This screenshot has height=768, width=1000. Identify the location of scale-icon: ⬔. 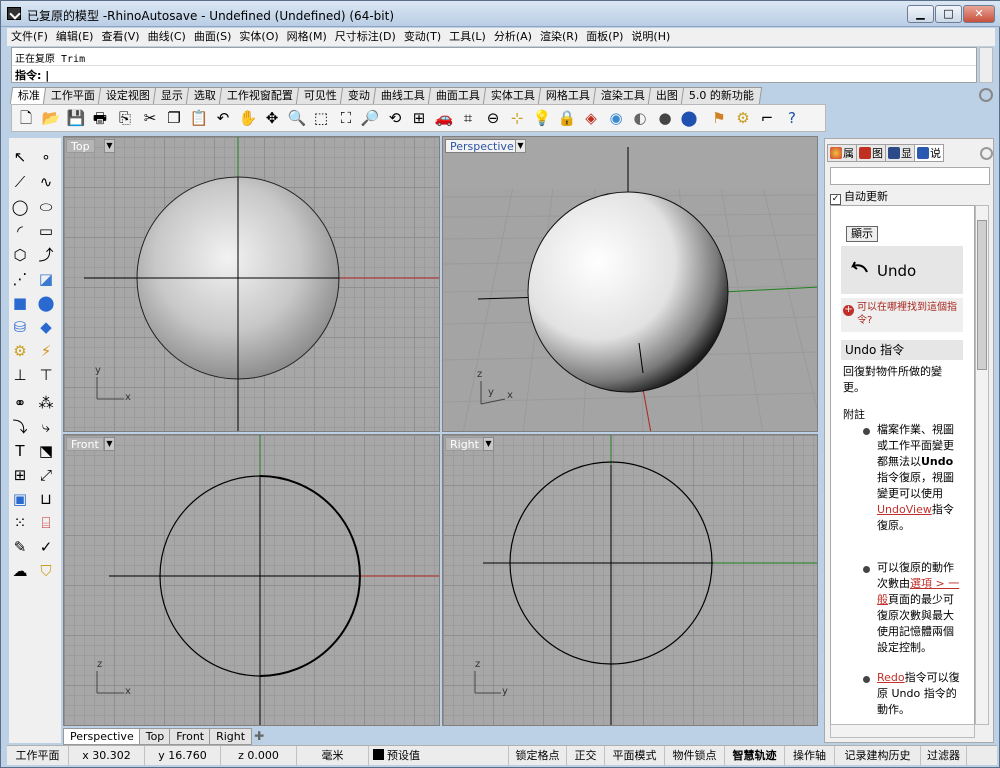
(46, 451).